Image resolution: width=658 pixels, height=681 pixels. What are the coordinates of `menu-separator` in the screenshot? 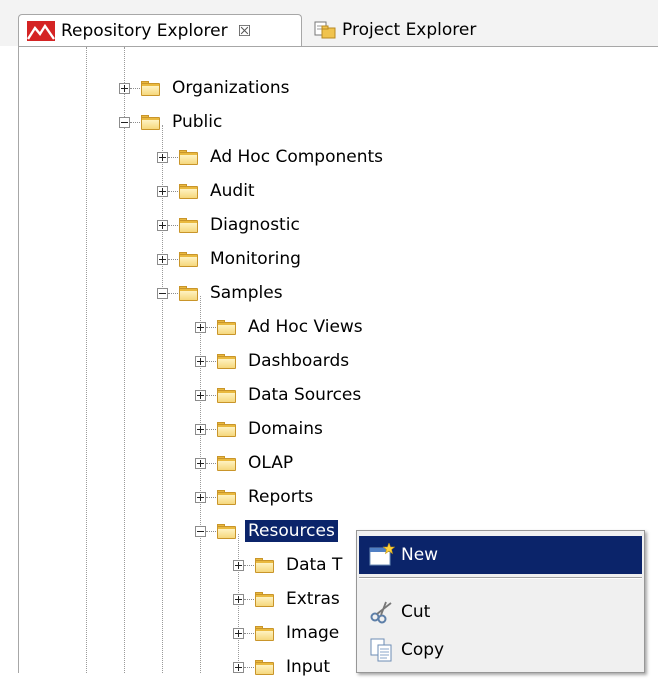 It's located at (500, 578).